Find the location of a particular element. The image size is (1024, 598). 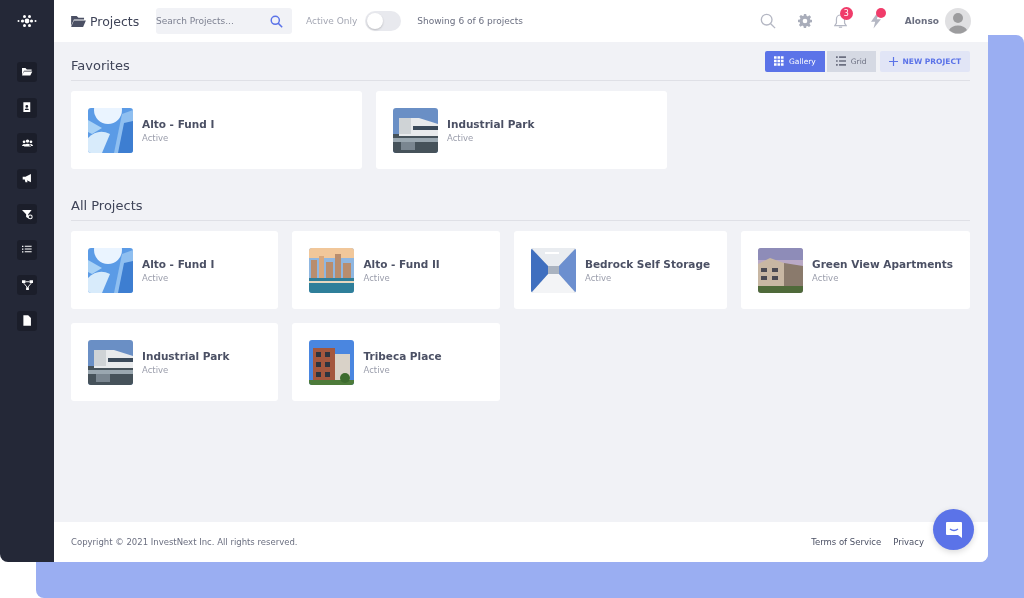

users-icon is located at coordinates (27, 143).